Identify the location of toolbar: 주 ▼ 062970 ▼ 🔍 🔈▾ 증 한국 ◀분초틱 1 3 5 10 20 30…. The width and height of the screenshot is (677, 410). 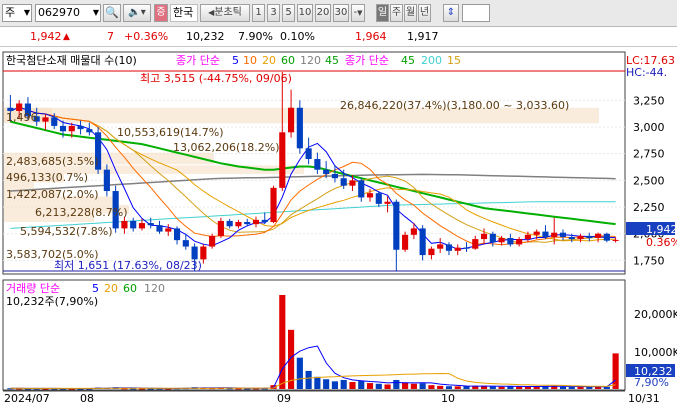
(338, 13).